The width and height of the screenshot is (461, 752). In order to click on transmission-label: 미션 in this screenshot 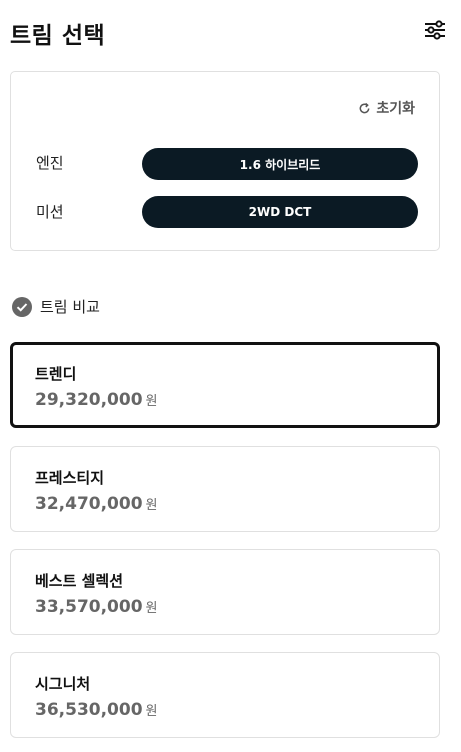, I will do `click(50, 212)`.